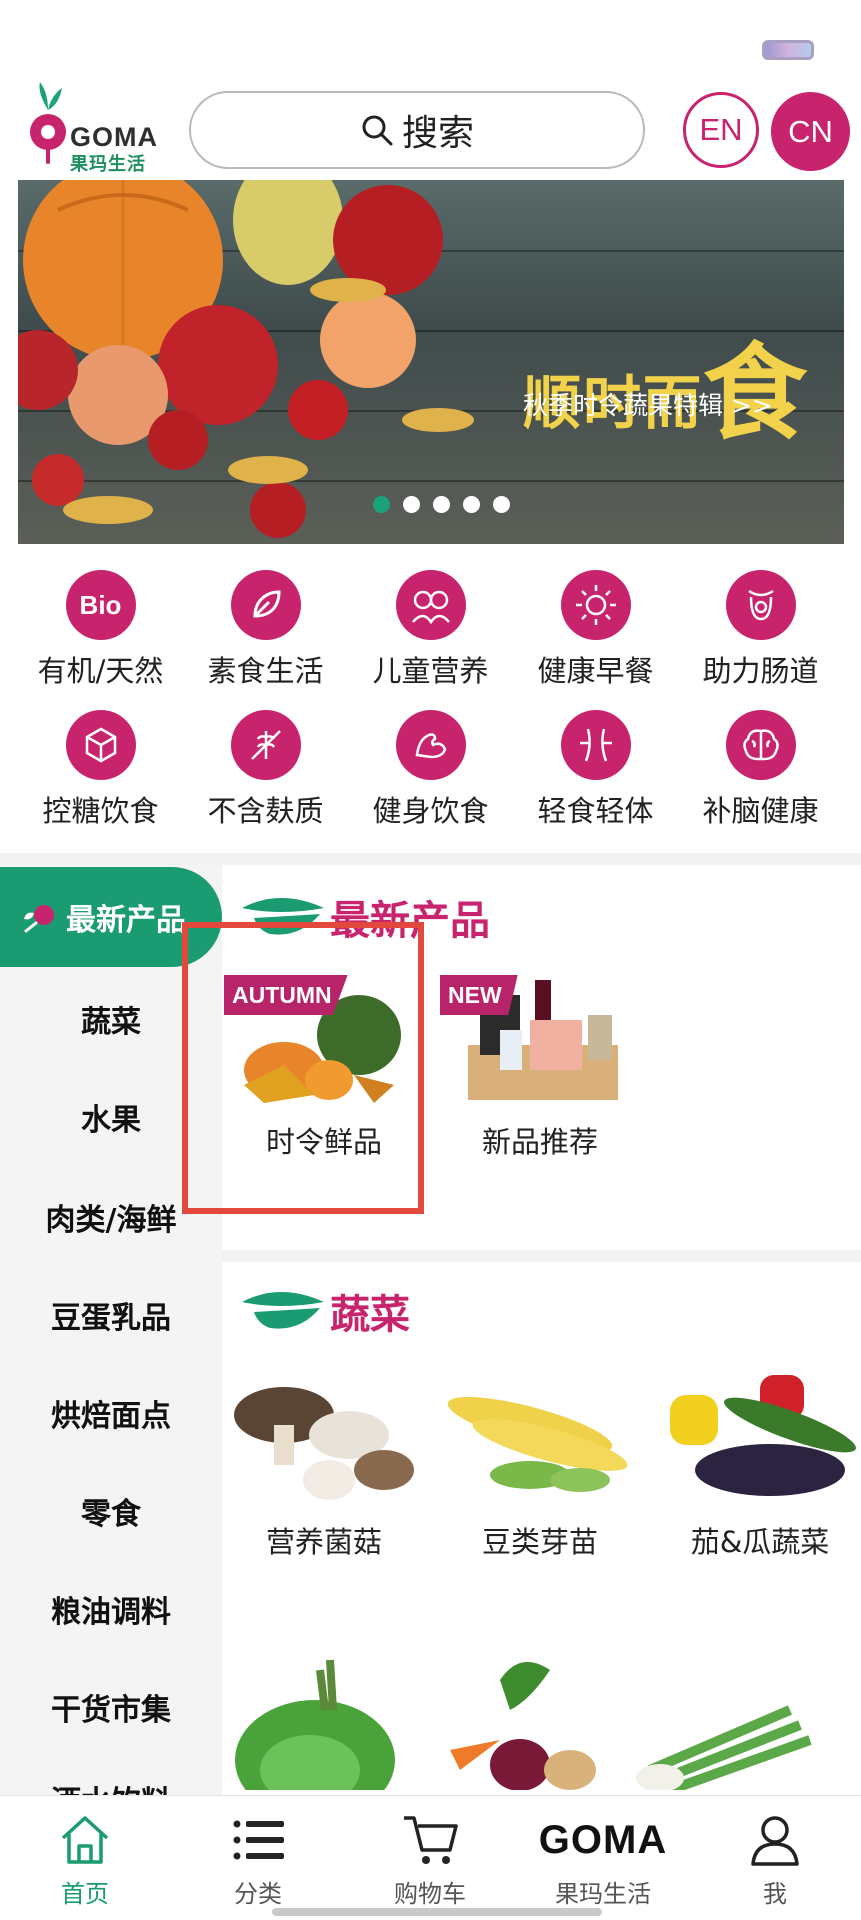 The image size is (861, 1920). I want to click on sidebar-item-snacks: 零食, so click(111, 1511).